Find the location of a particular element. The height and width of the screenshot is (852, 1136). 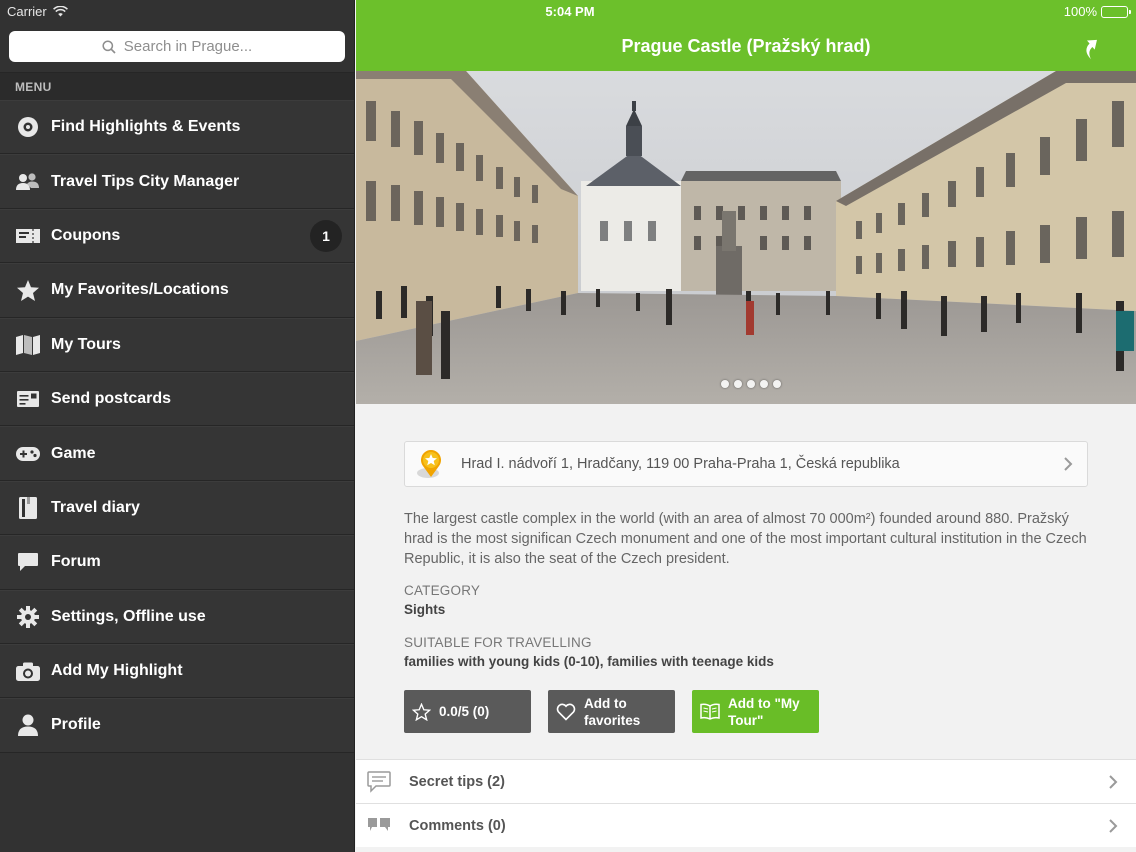

location-pin-icon is located at coordinates (429, 464).